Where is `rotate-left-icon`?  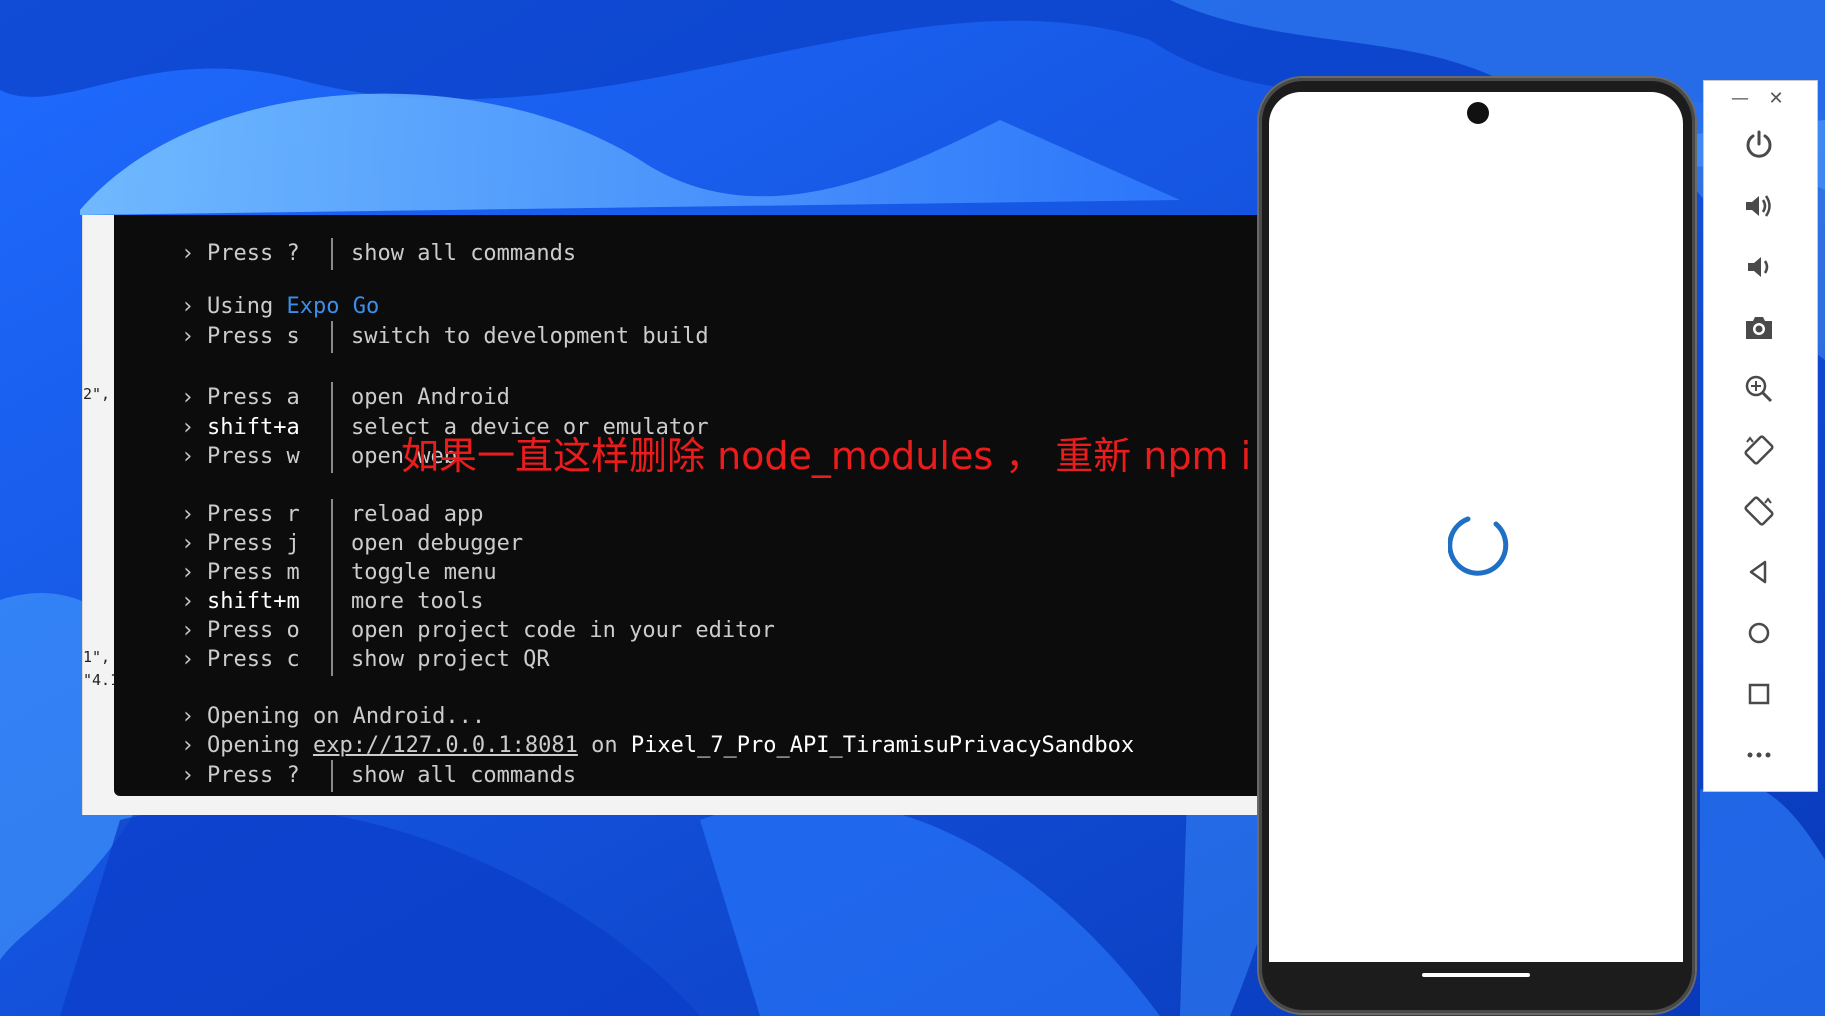 rotate-left-icon is located at coordinates (1759, 450).